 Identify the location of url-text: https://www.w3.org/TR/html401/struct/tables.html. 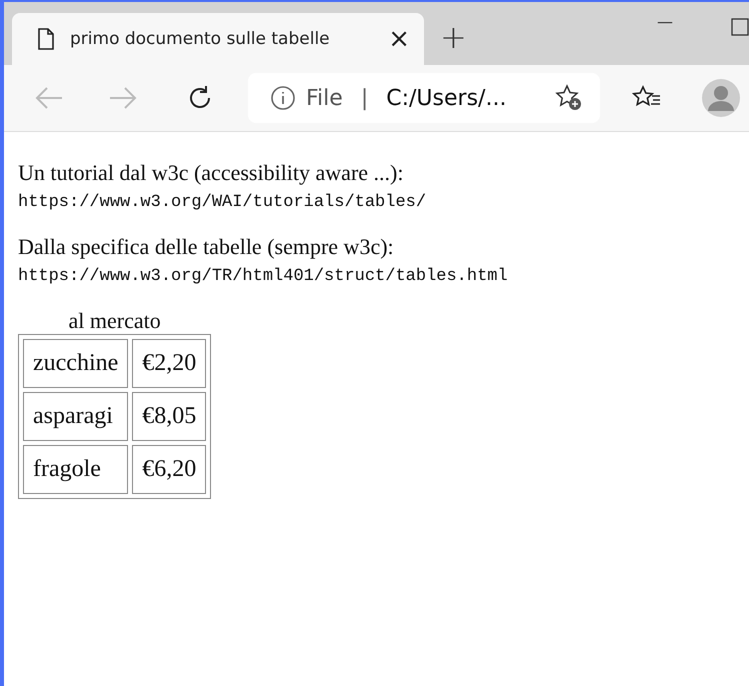
(263, 276).